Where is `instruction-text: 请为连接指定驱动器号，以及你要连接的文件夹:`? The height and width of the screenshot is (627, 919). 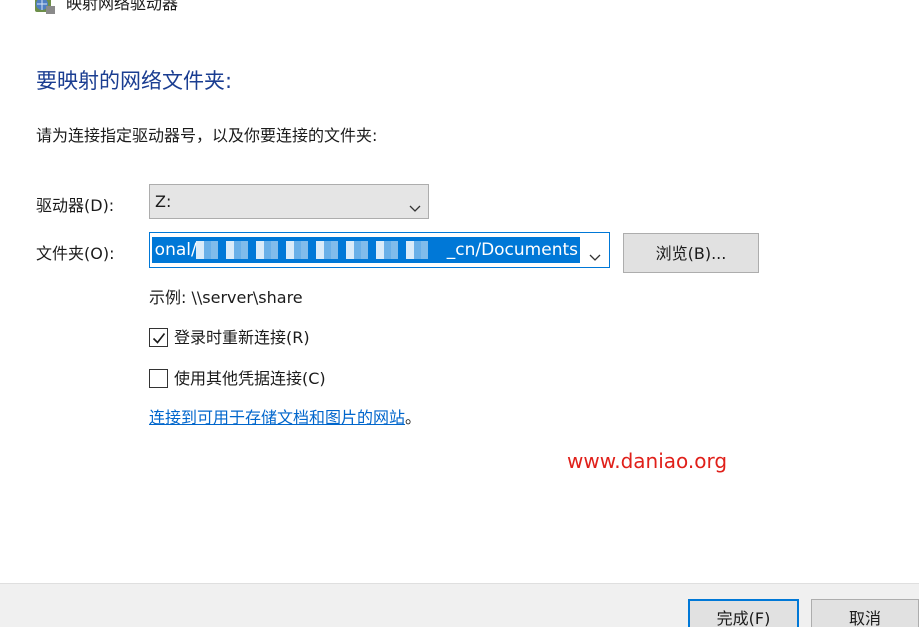 instruction-text: 请为连接指定驱动器号，以及你要连接的文件夹: is located at coordinates (207, 135).